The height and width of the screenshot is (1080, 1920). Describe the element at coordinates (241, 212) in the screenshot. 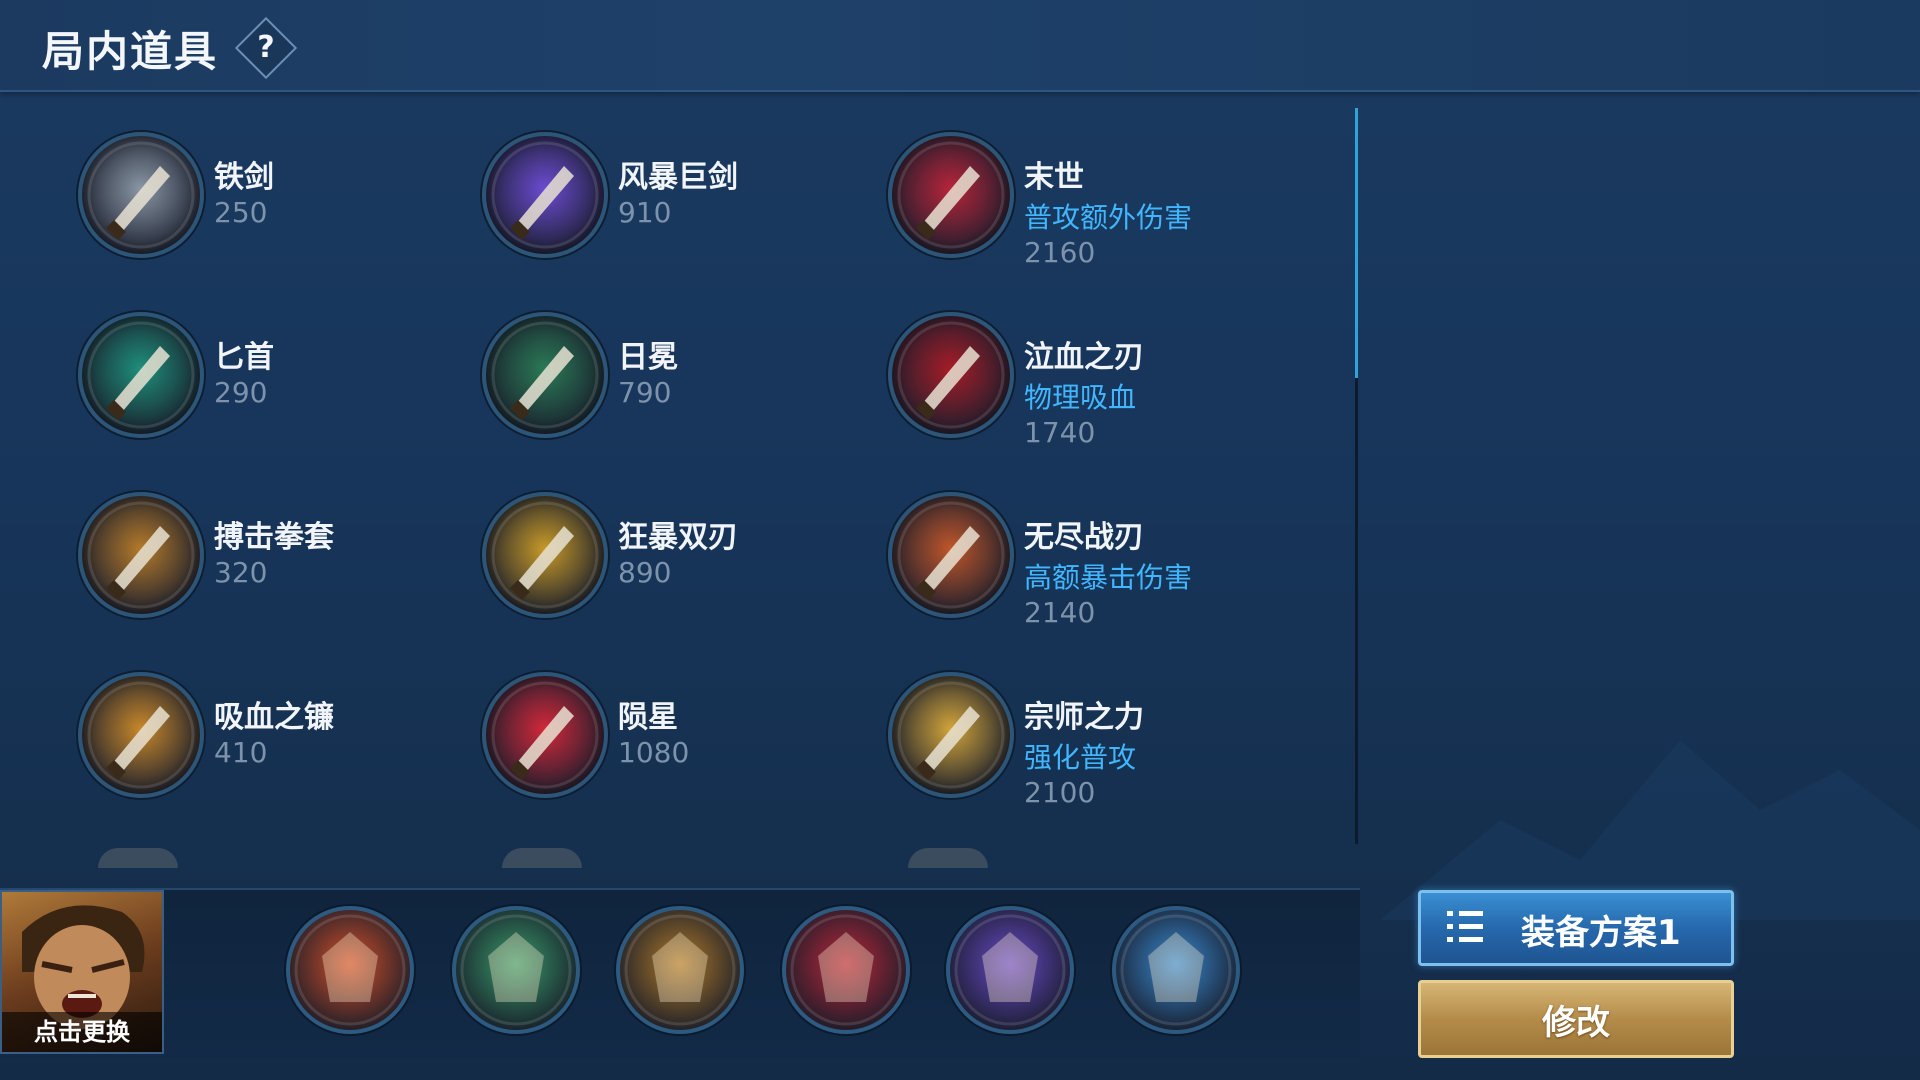

I see `item-price: 250` at that location.